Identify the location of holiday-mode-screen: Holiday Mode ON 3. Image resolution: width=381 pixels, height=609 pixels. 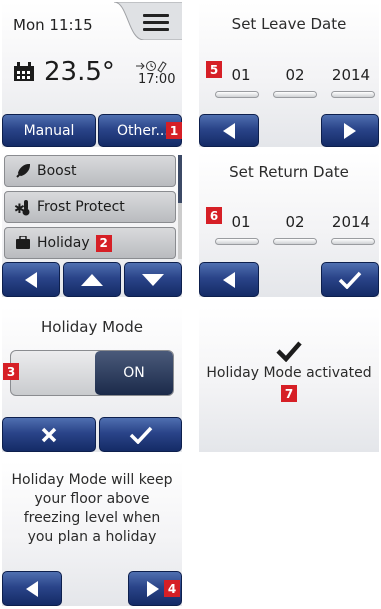
(92, 379).